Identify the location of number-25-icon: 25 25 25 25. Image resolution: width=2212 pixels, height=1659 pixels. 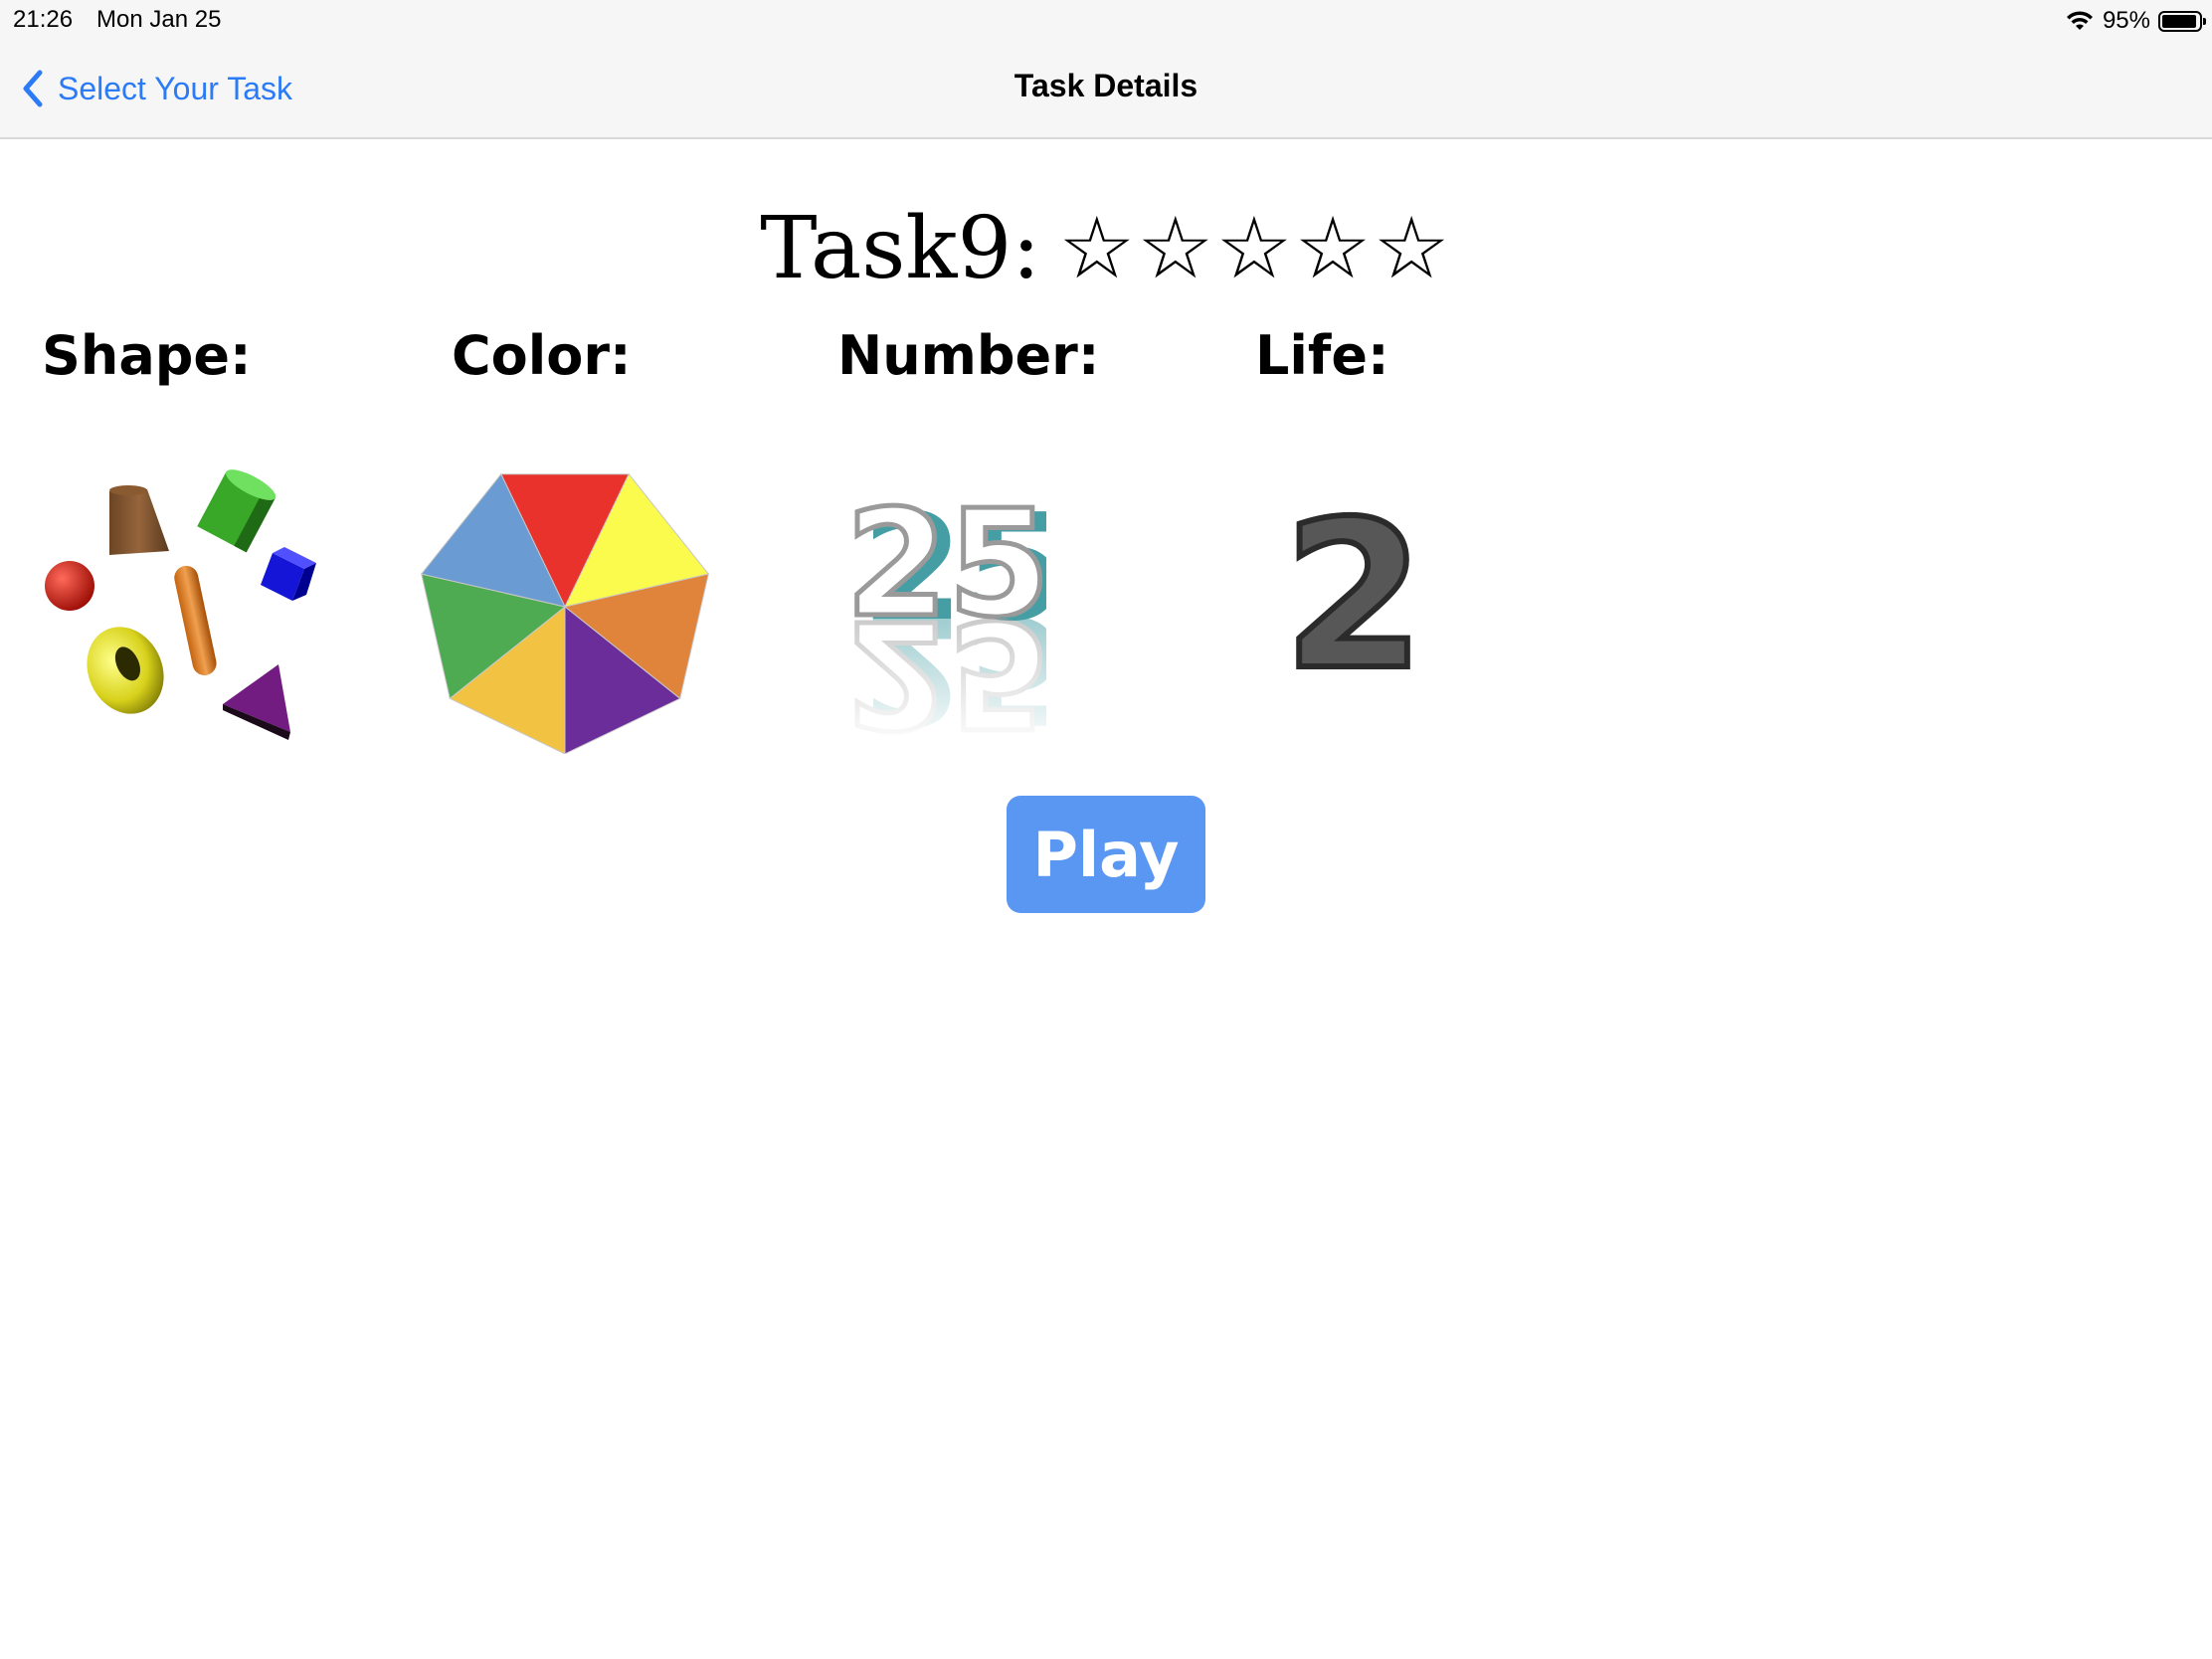
(941, 615).